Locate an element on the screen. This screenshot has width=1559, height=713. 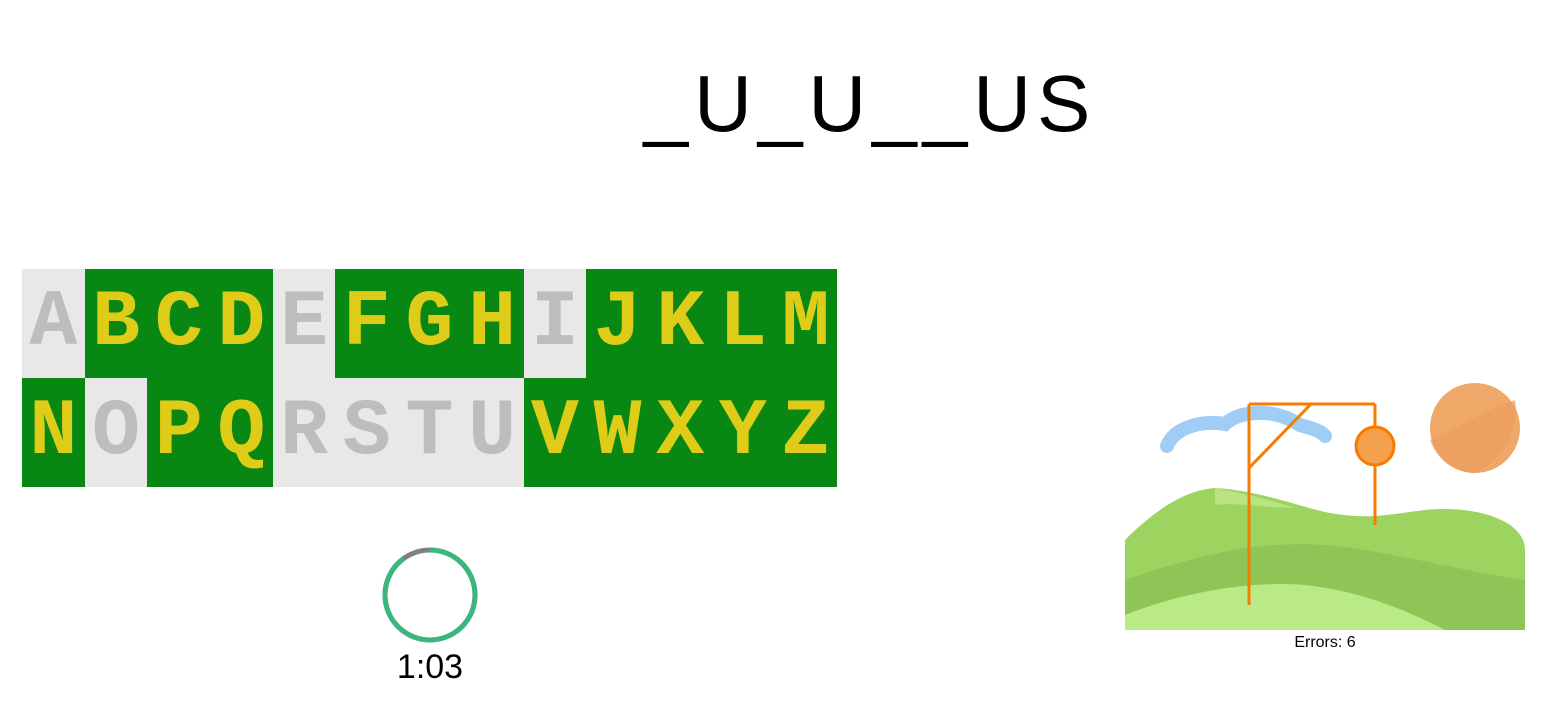
timer-ring is located at coordinates (430, 595).